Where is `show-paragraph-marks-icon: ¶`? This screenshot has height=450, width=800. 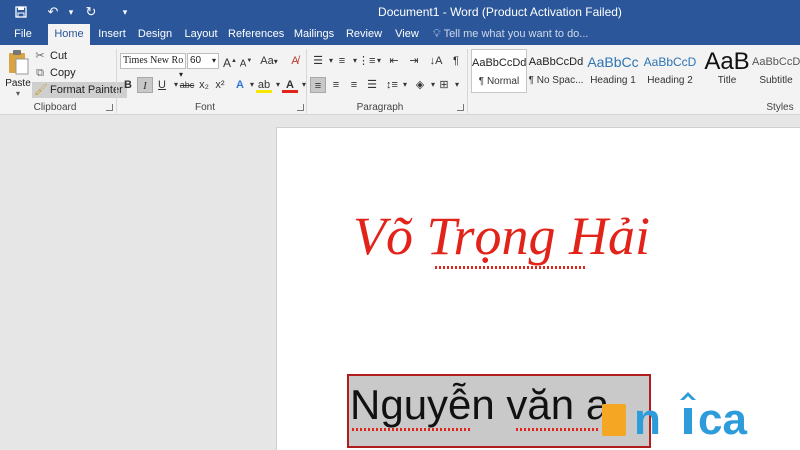 show-paragraph-marks-icon: ¶ is located at coordinates (456, 61).